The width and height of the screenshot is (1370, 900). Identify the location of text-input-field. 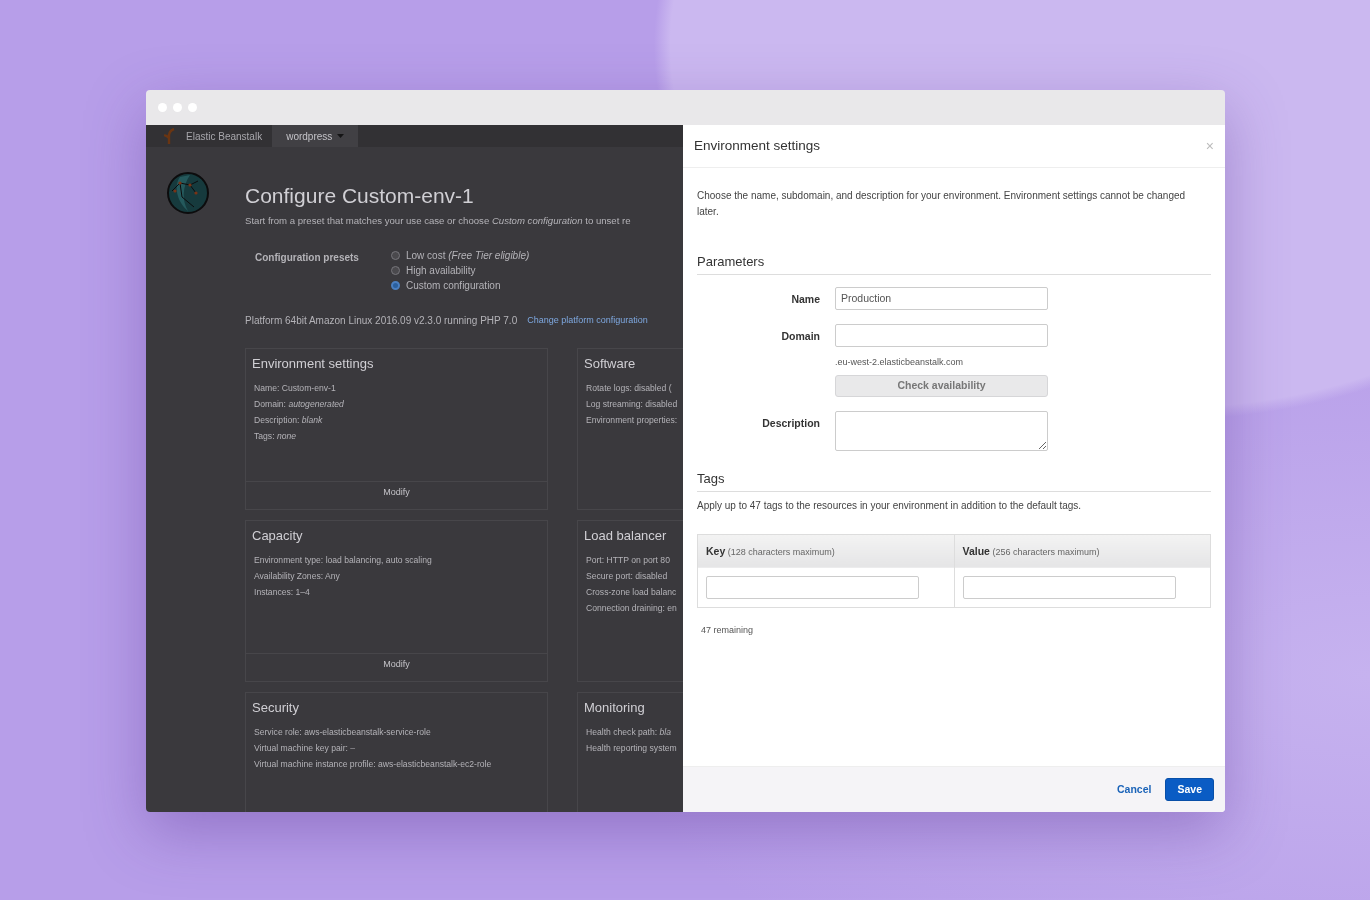
(941, 335).